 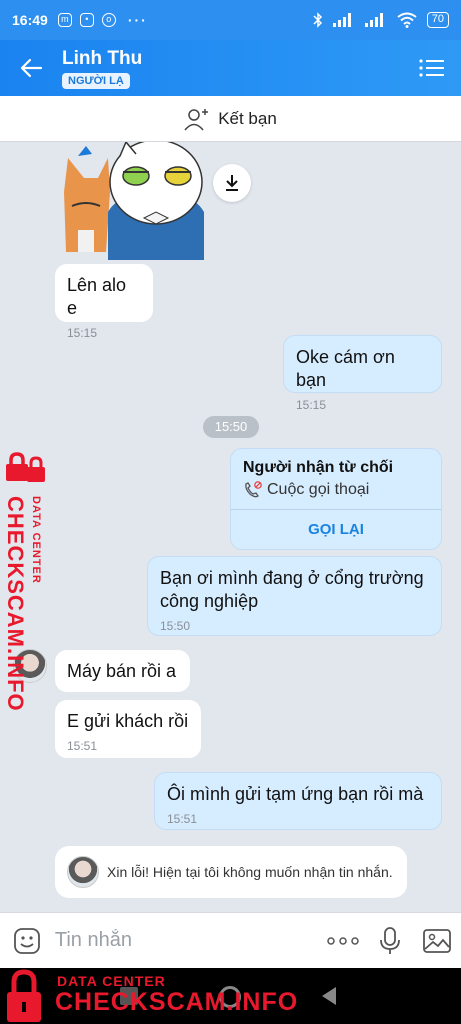 I want to click on watermark-bottom-small: DATA CENTER, so click(x=111, y=981).